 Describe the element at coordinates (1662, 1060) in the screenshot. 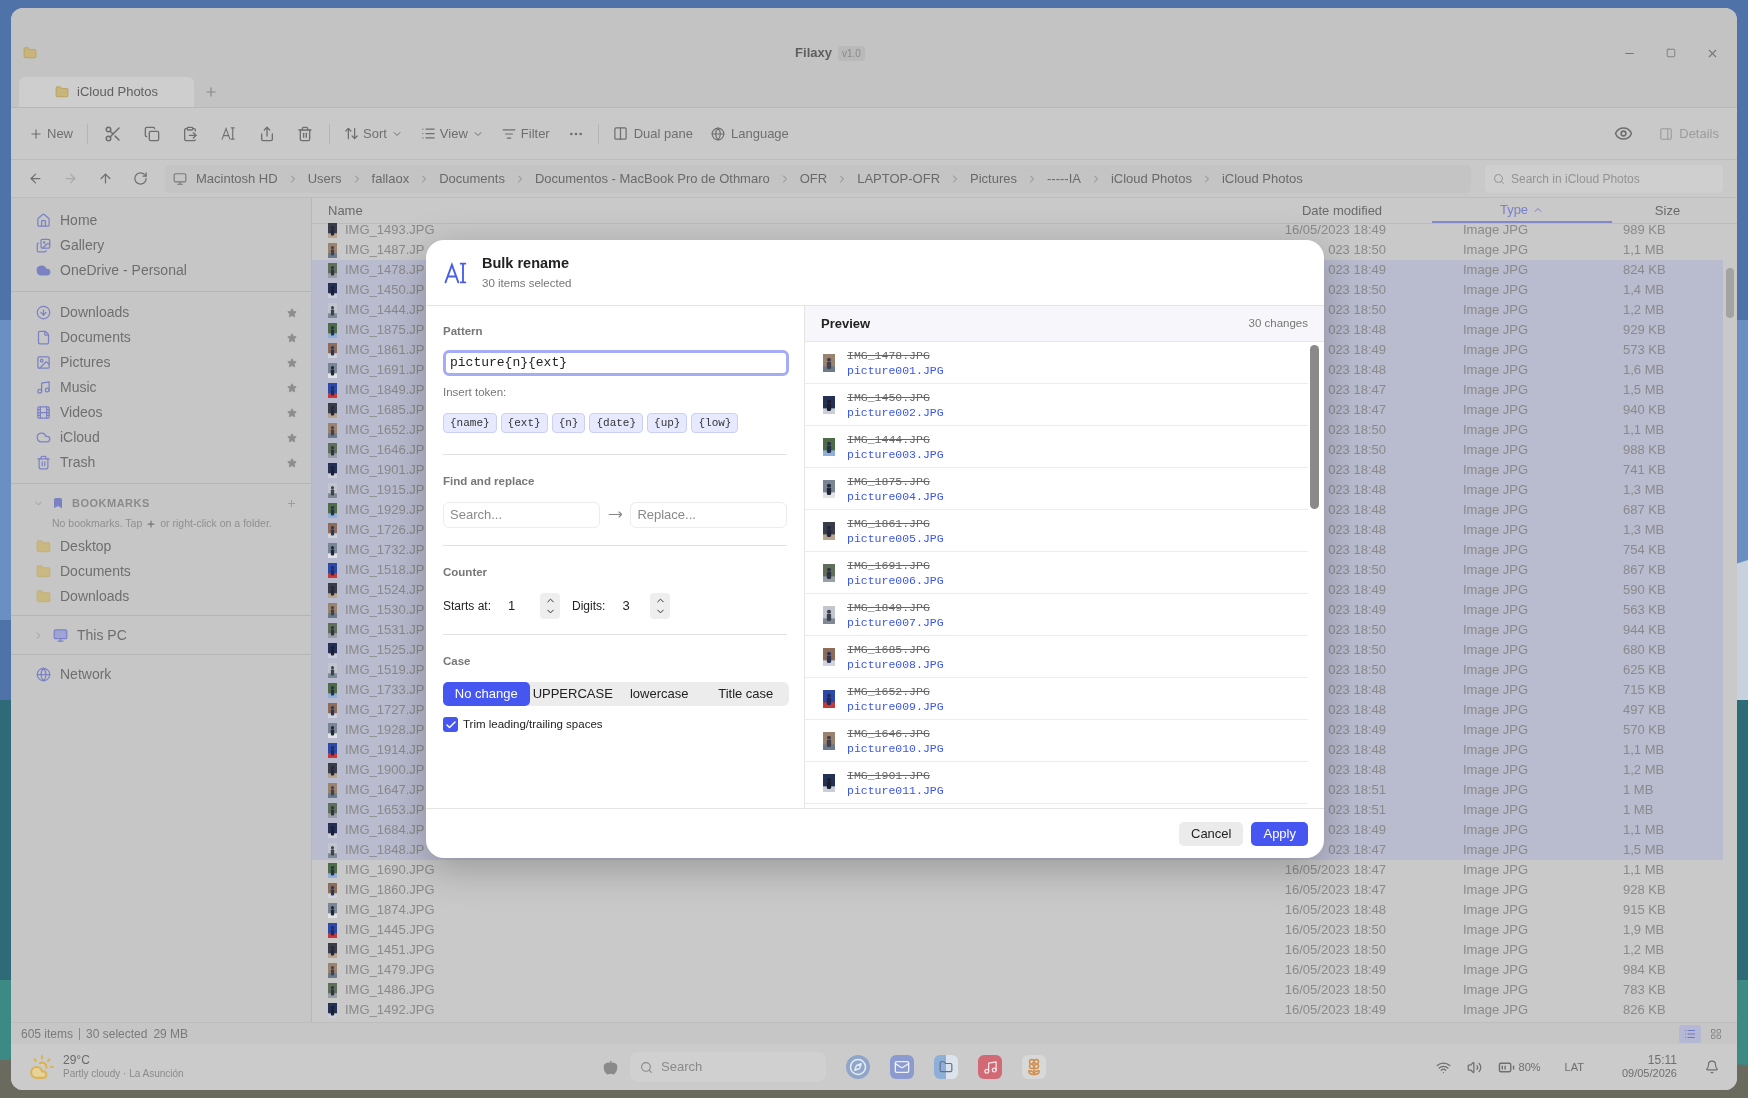

I see `clock-time: 15:11` at that location.